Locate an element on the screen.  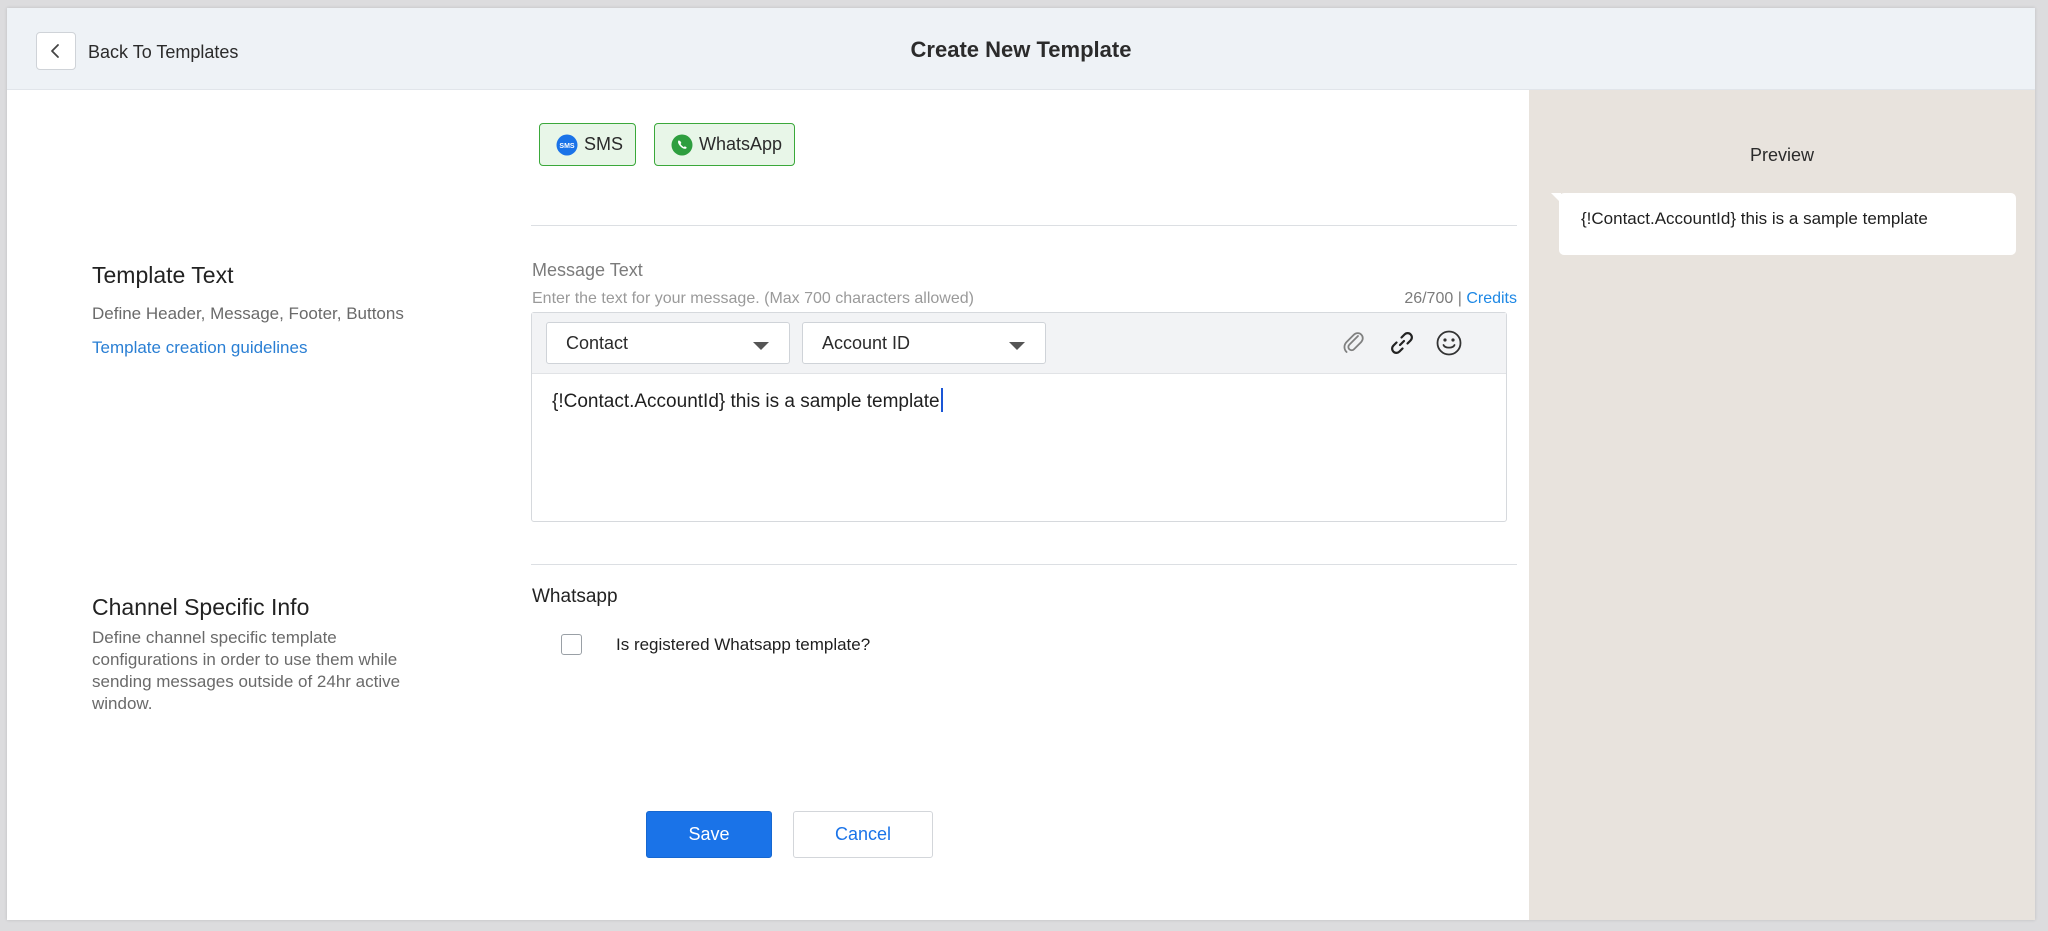
editor-toolbar: Contact Account ID is located at coordinates (1019, 343).